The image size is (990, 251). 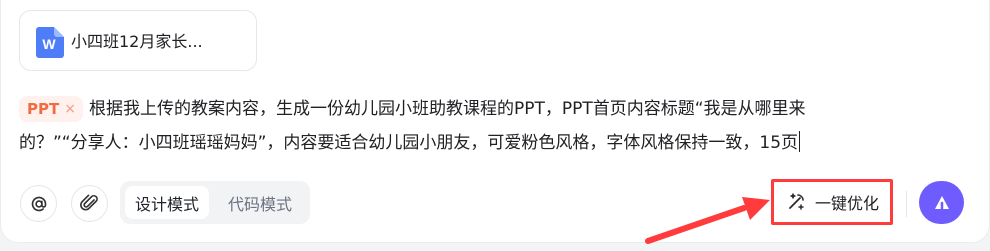 I want to click on svg-text: W, so click(x=49, y=44).